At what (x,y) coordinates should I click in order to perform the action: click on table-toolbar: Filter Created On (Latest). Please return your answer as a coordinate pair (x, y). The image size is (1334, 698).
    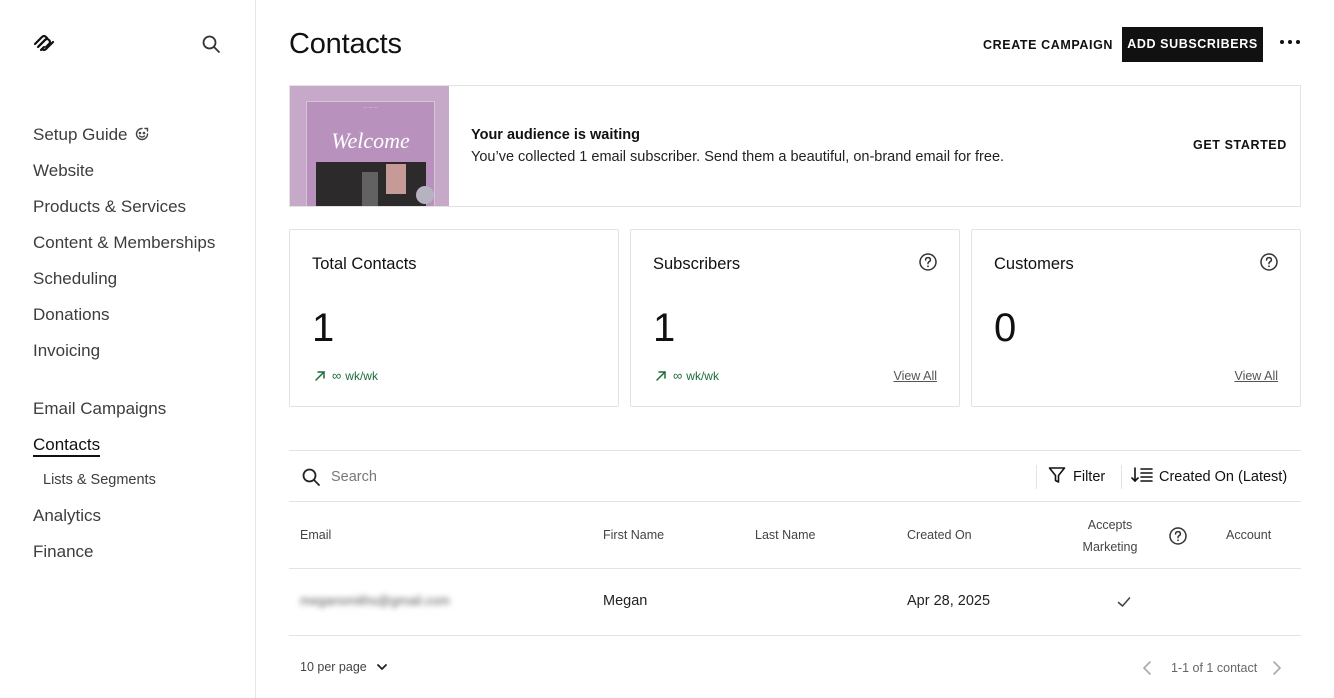
    Looking at the image, I should click on (795, 476).